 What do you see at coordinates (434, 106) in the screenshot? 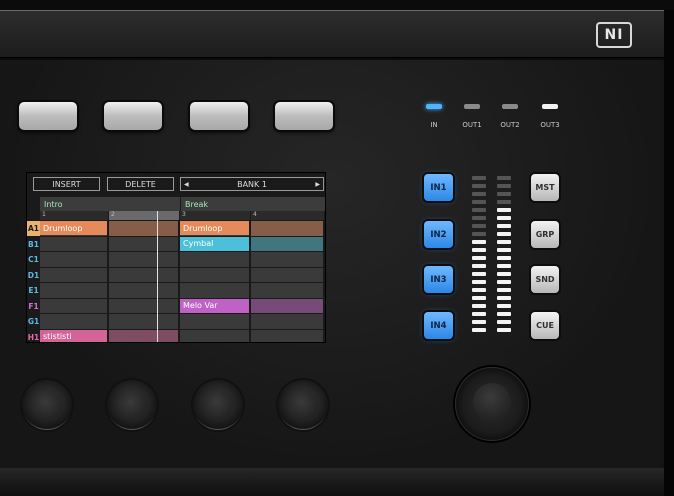
I see `led-in` at bounding box center [434, 106].